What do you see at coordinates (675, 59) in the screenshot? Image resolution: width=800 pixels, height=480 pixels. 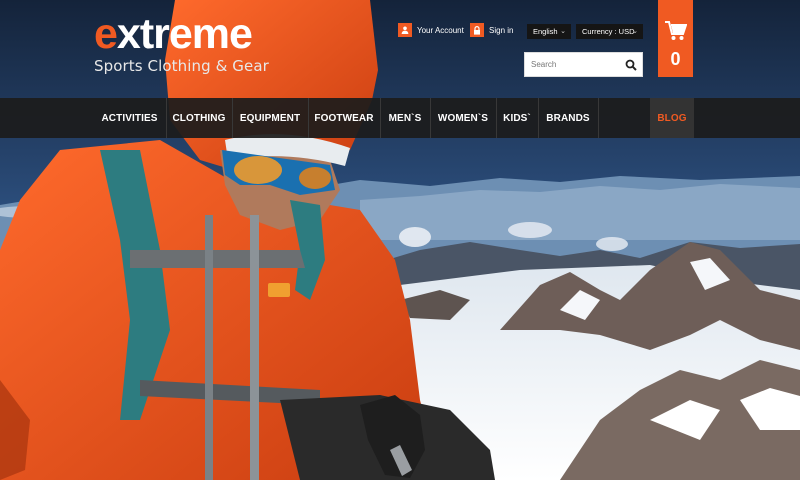 I see `cart-count: 0` at bounding box center [675, 59].